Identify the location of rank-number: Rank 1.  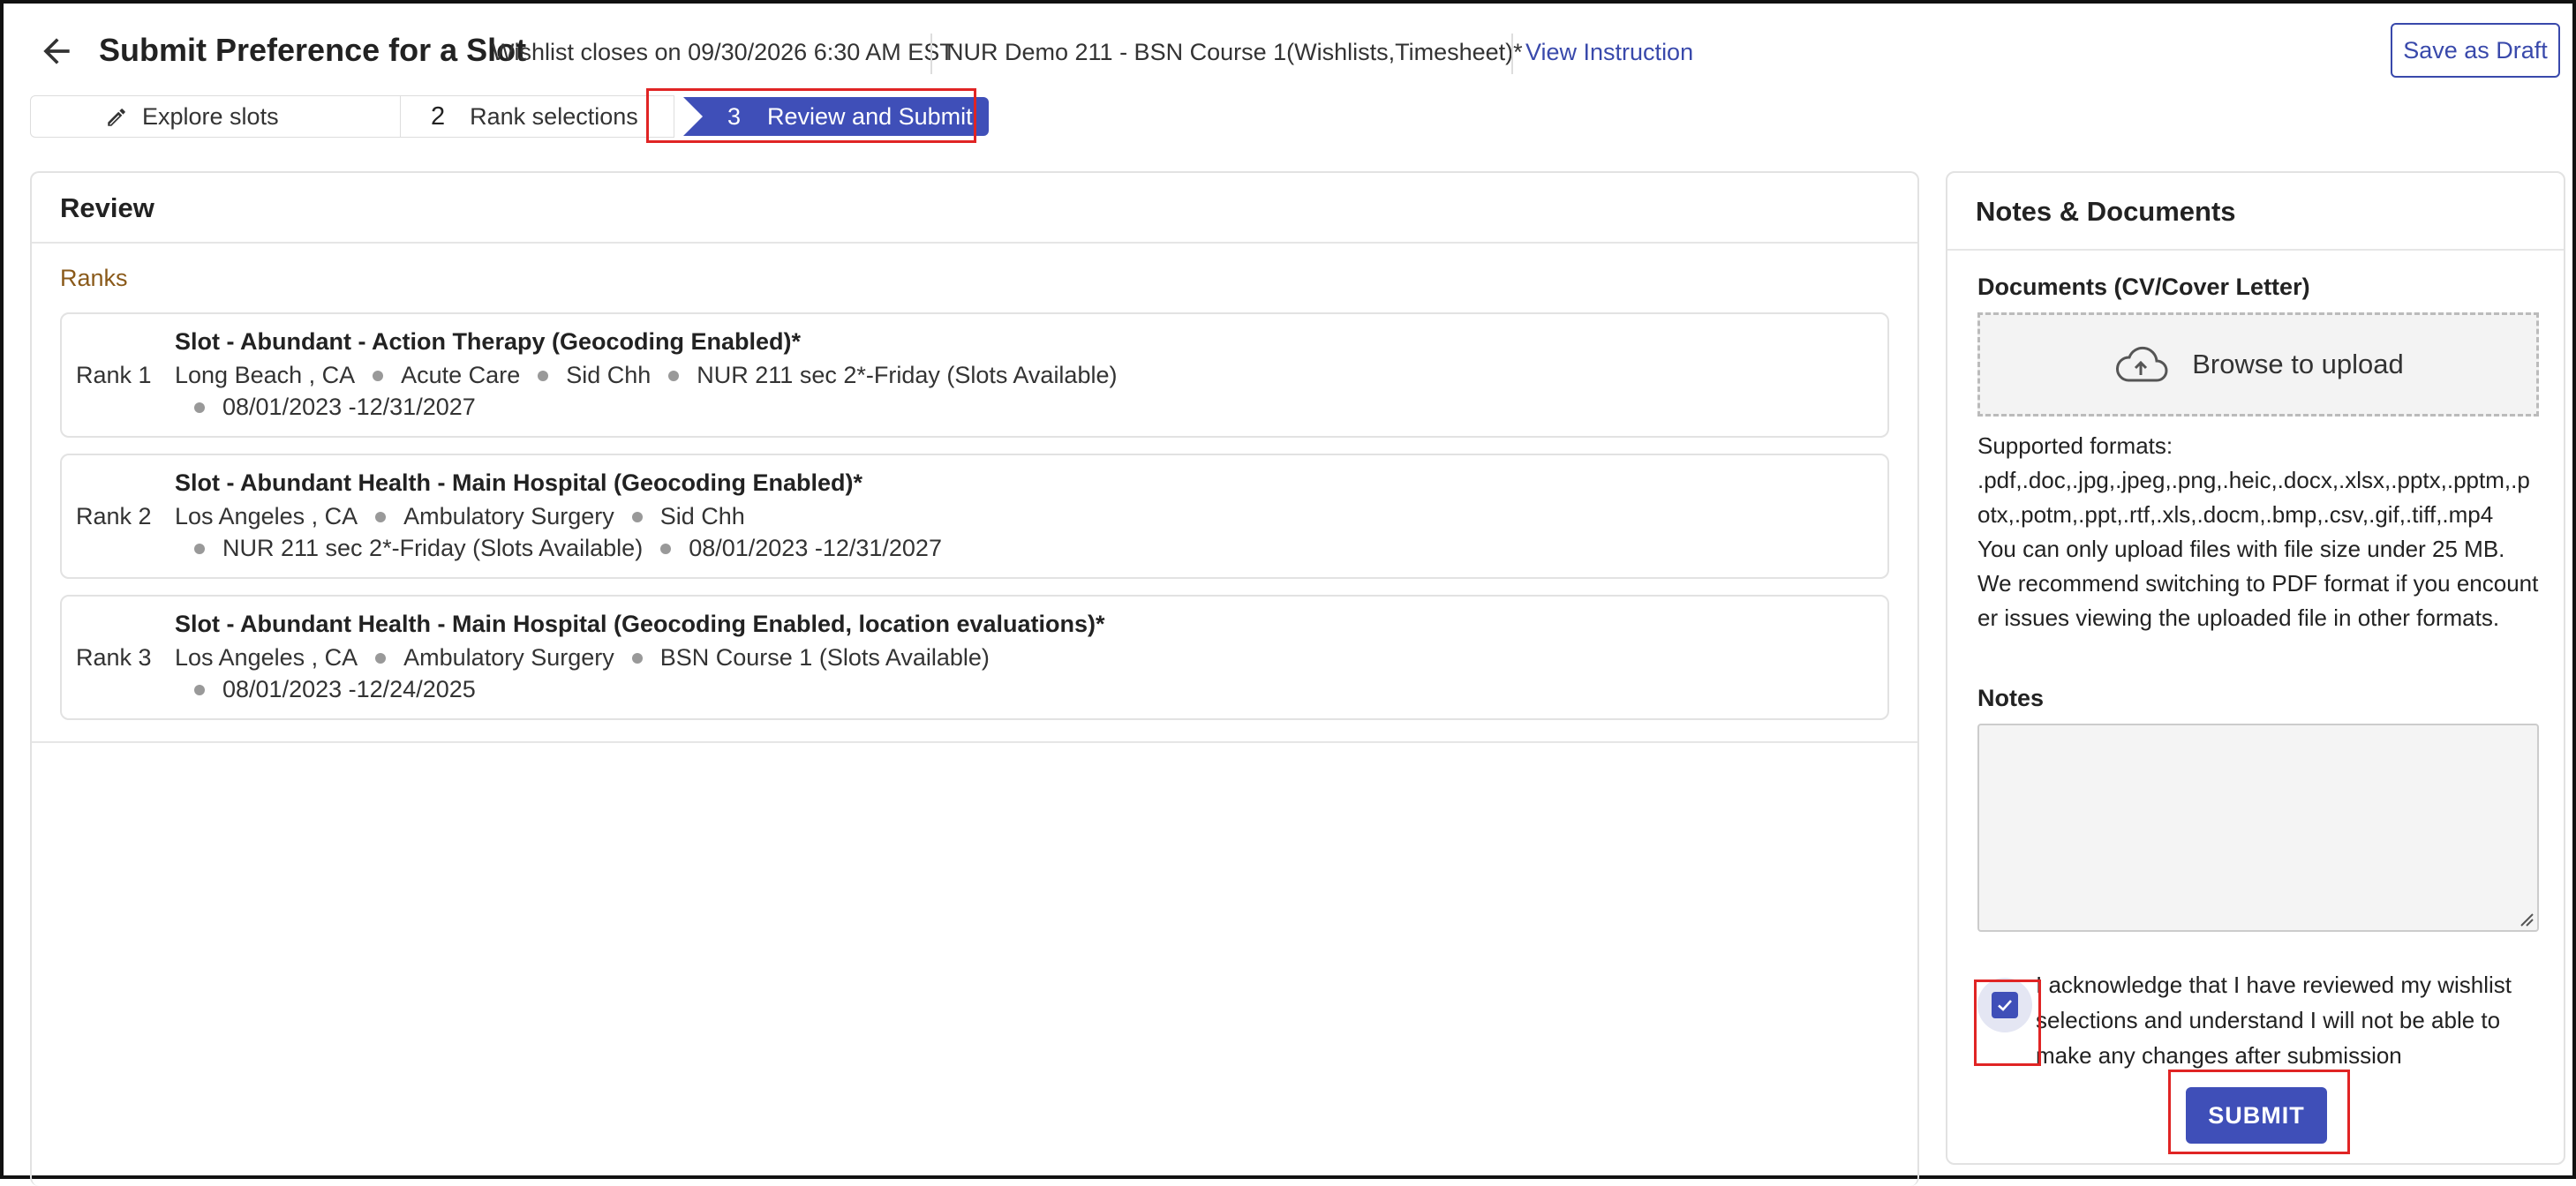
(114, 375).